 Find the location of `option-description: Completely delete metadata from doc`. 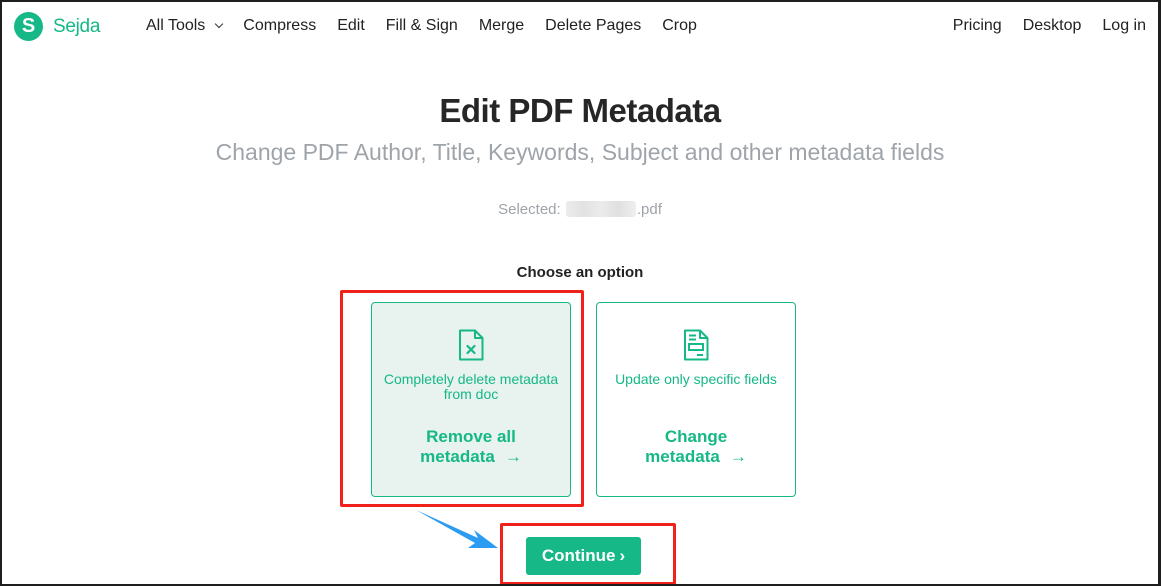

option-description: Completely delete metadata from doc is located at coordinates (471, 386).